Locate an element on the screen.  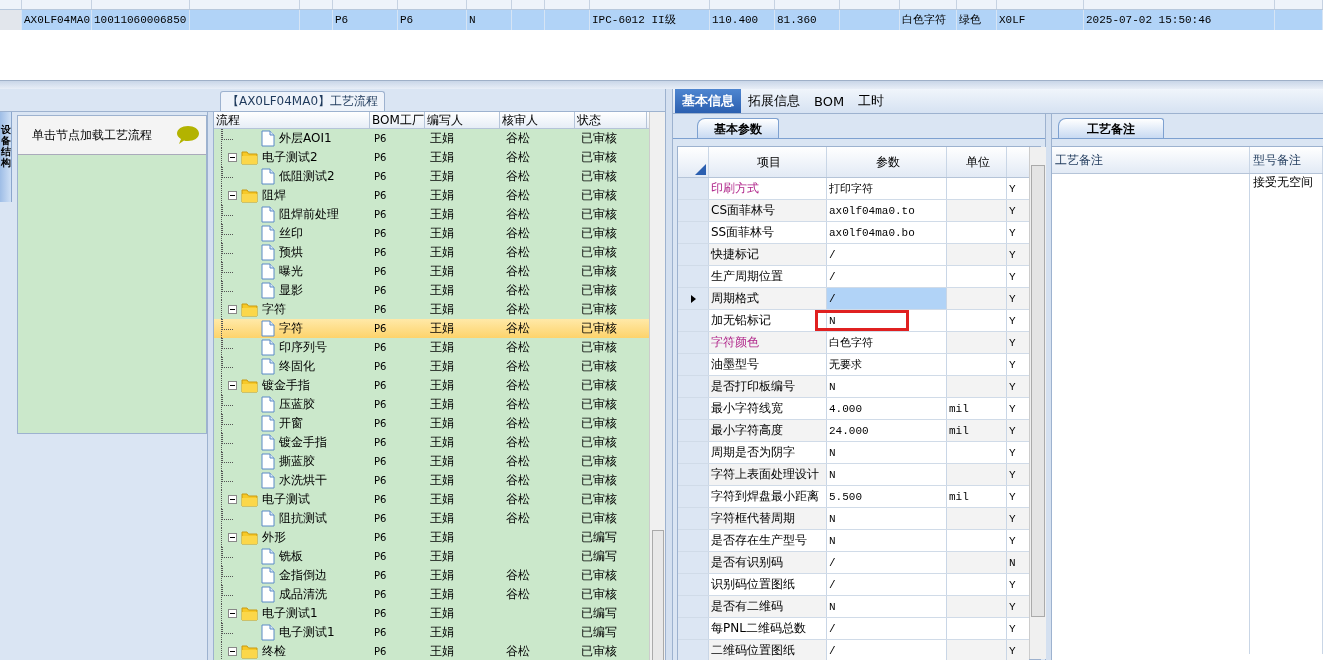
side-tab: 设备结构 is located at coordinates (6, 157).